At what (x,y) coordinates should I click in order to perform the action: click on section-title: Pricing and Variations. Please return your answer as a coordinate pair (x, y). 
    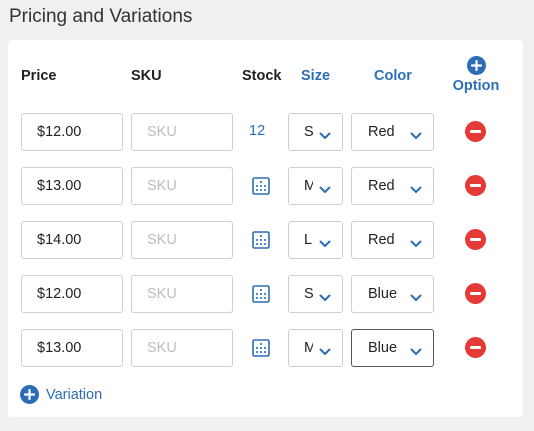
    Looking at the image, I should click on (101, 16).